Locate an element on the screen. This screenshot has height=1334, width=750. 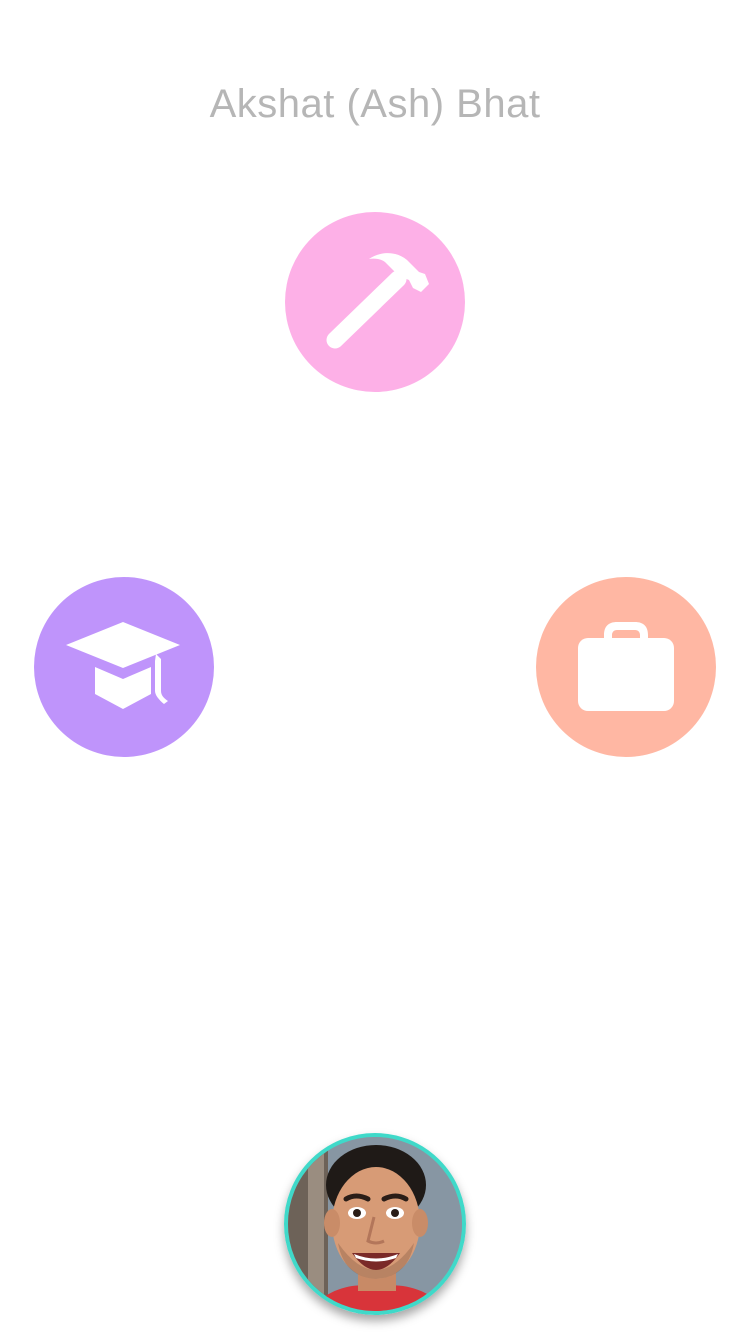
education-button is located at coordinates (124, 667).